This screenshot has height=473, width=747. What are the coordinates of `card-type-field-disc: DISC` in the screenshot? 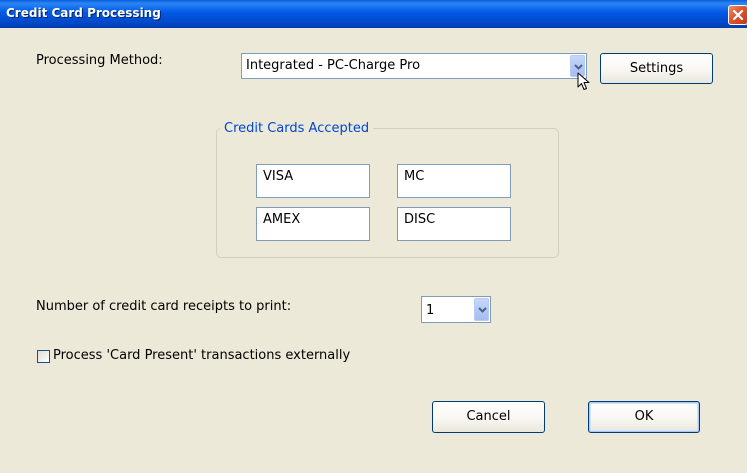 It's located at (454, 224).